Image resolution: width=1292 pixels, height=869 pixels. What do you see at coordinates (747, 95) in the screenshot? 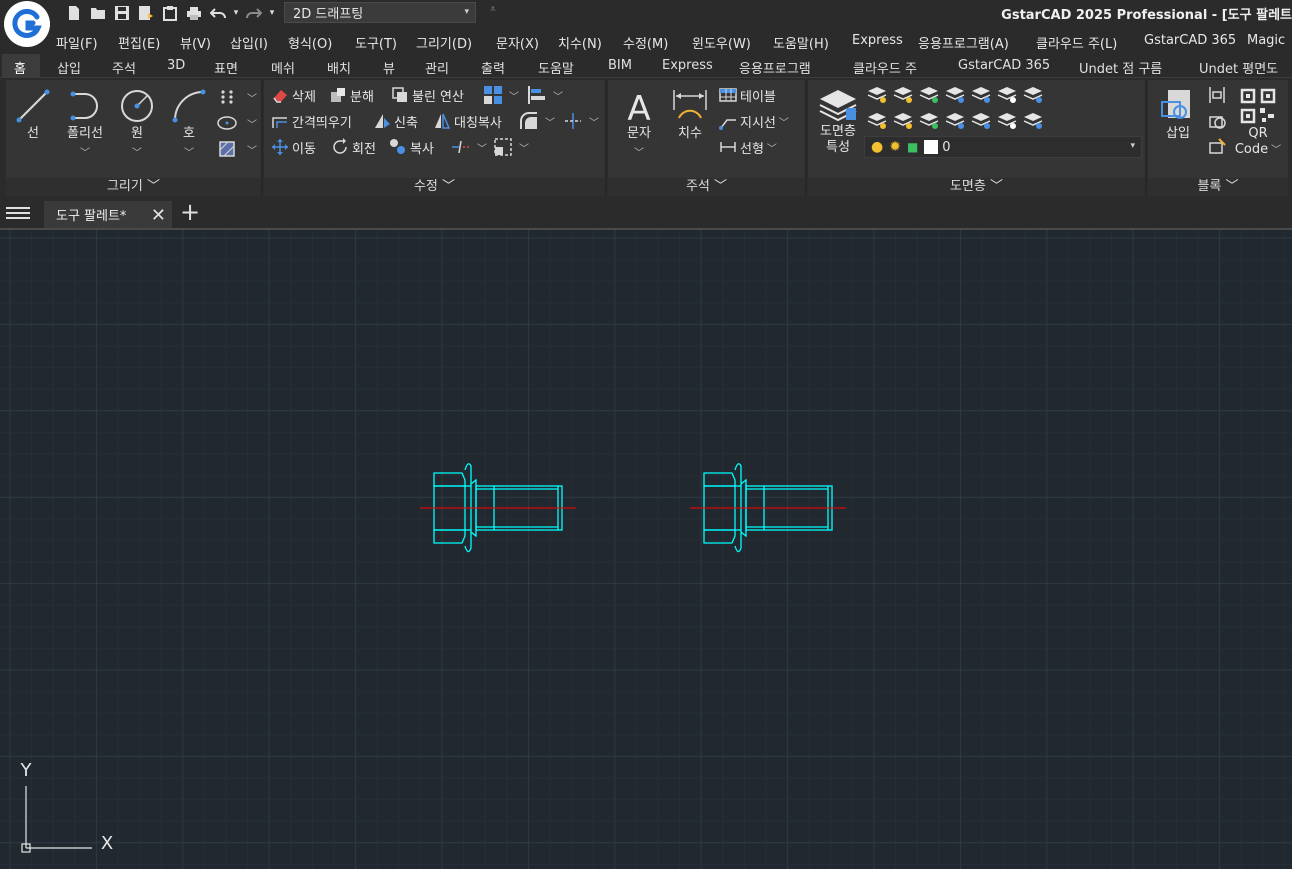
I see `table-button: 테이블` at bounding box center [747, 95].